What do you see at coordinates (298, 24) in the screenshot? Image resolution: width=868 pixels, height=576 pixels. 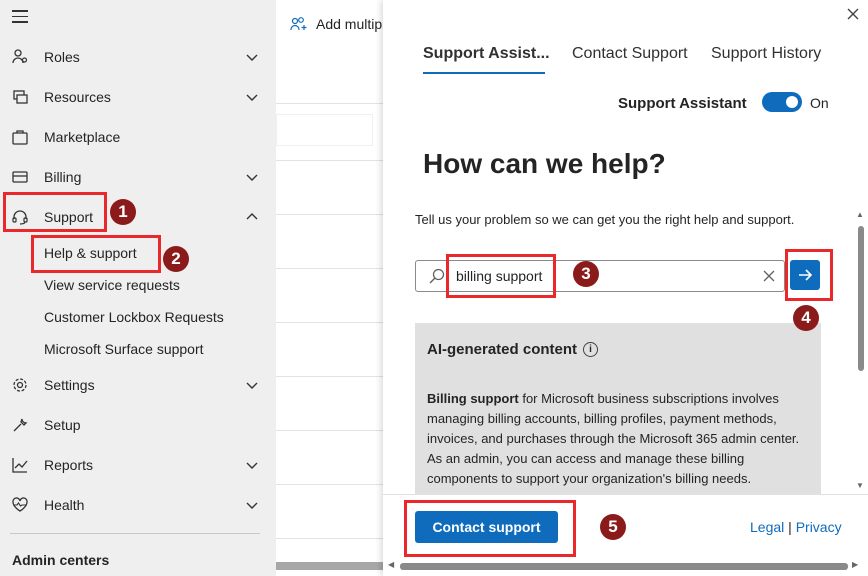 I see `add-users-icon` at bounding box center [298, 24].